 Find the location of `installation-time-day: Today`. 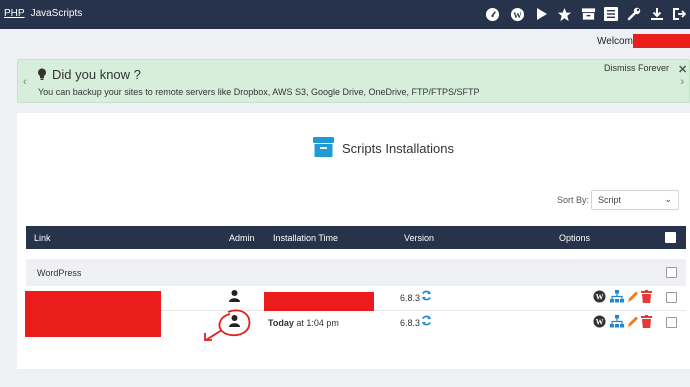

installation-time-day: Today is located at coordinates (281, 323).